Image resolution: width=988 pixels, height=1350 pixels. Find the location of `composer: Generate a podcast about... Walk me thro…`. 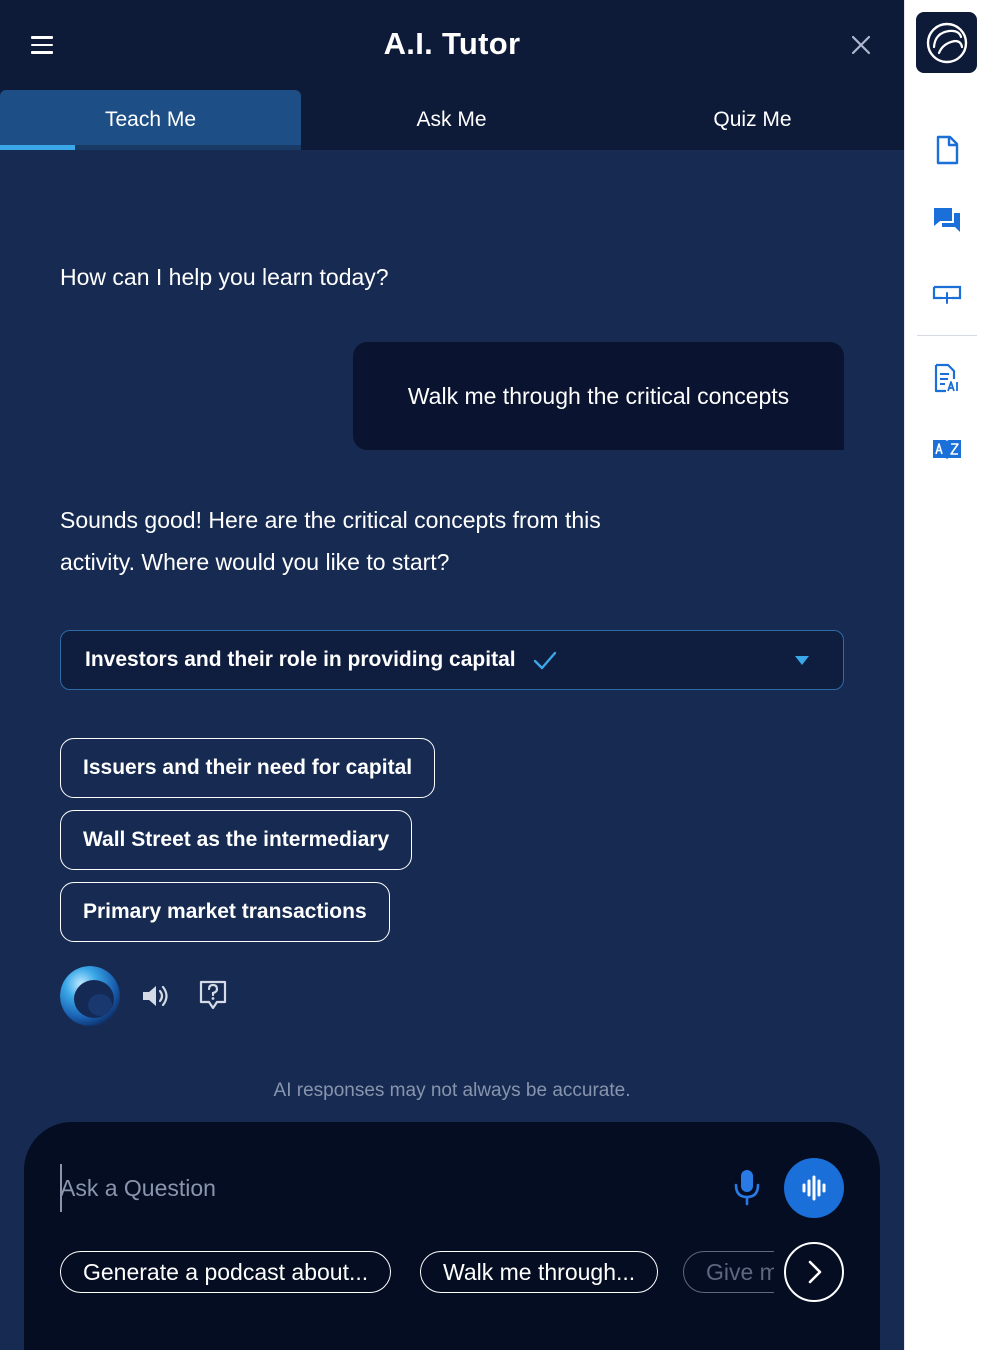

composer: Generate a podcast about... Walk me thro… is located at coordinates (452, 1236).